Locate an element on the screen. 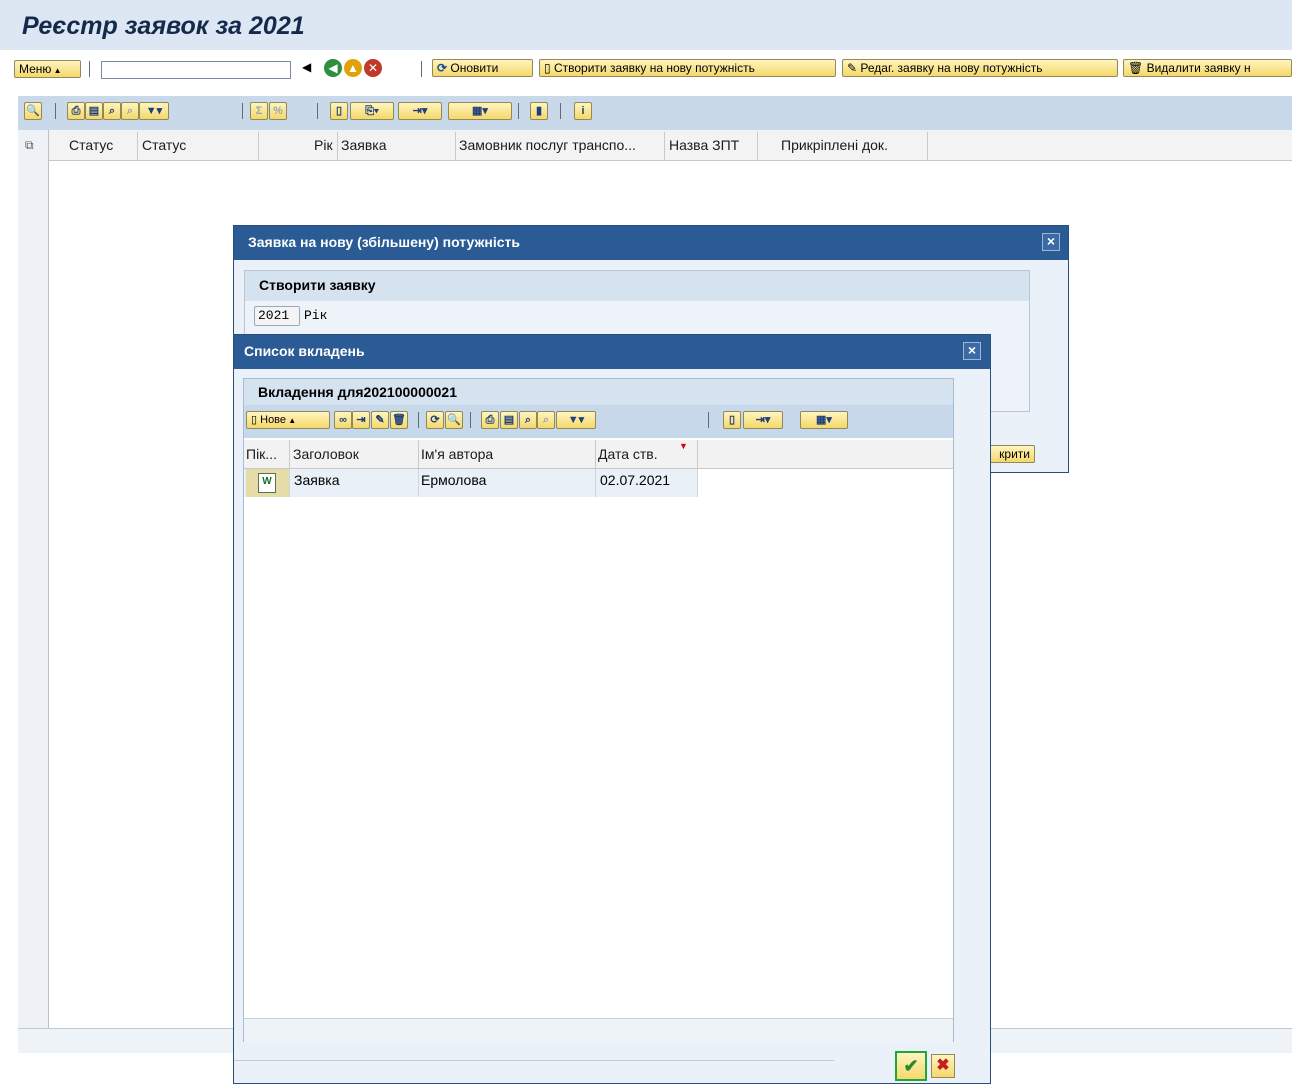 The width and height of the screenshot is (1292, 1089). grid-col-year: Рік is located at coordinates (323, 145).